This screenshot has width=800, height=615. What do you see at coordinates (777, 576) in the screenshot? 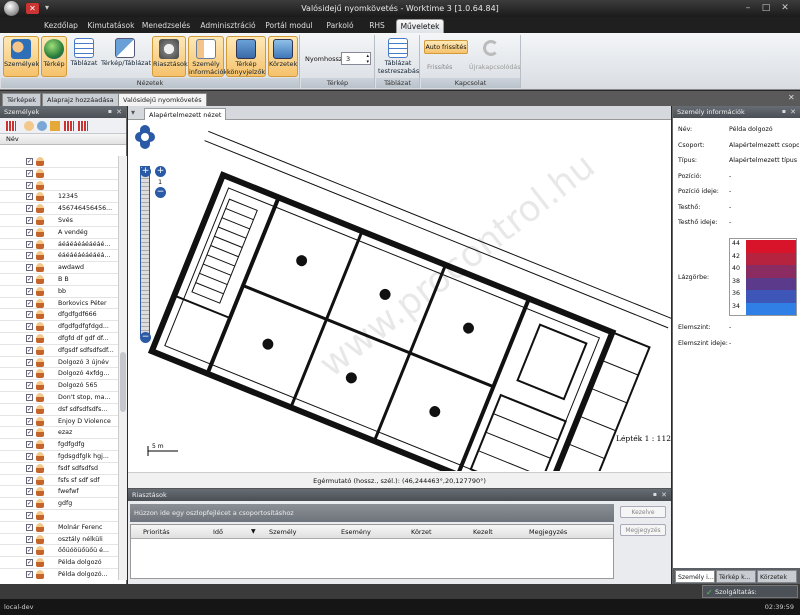
I see `rtab-korzetek: Körzetek` at bounding box center [777, 576].